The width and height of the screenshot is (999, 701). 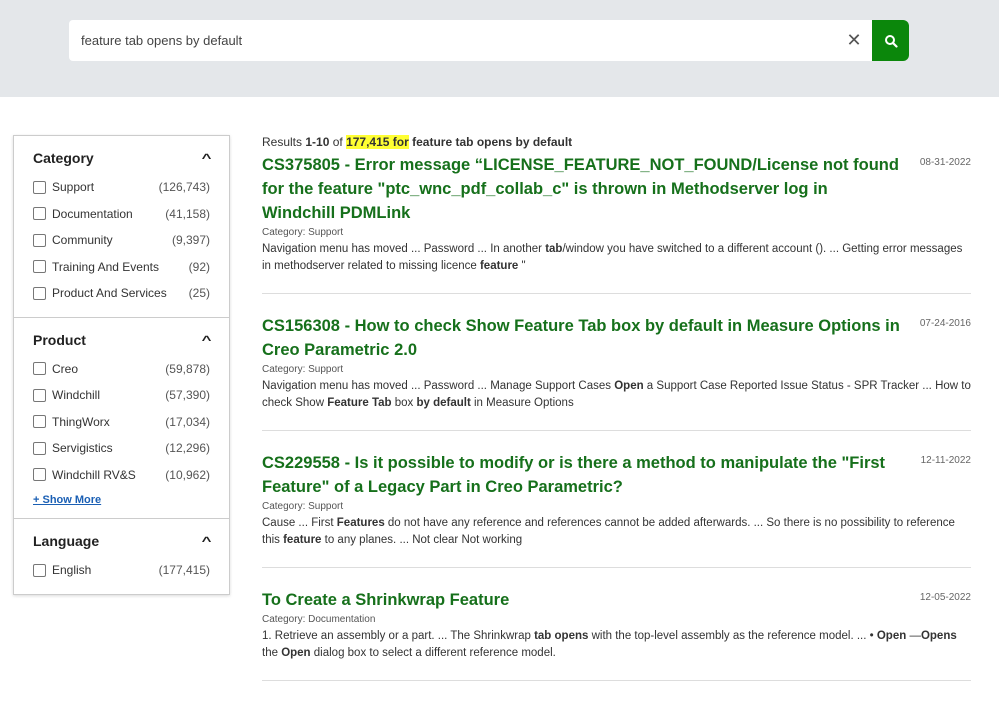 I want to click on facet-label: ThingWorx, so click(x=81, y=421).